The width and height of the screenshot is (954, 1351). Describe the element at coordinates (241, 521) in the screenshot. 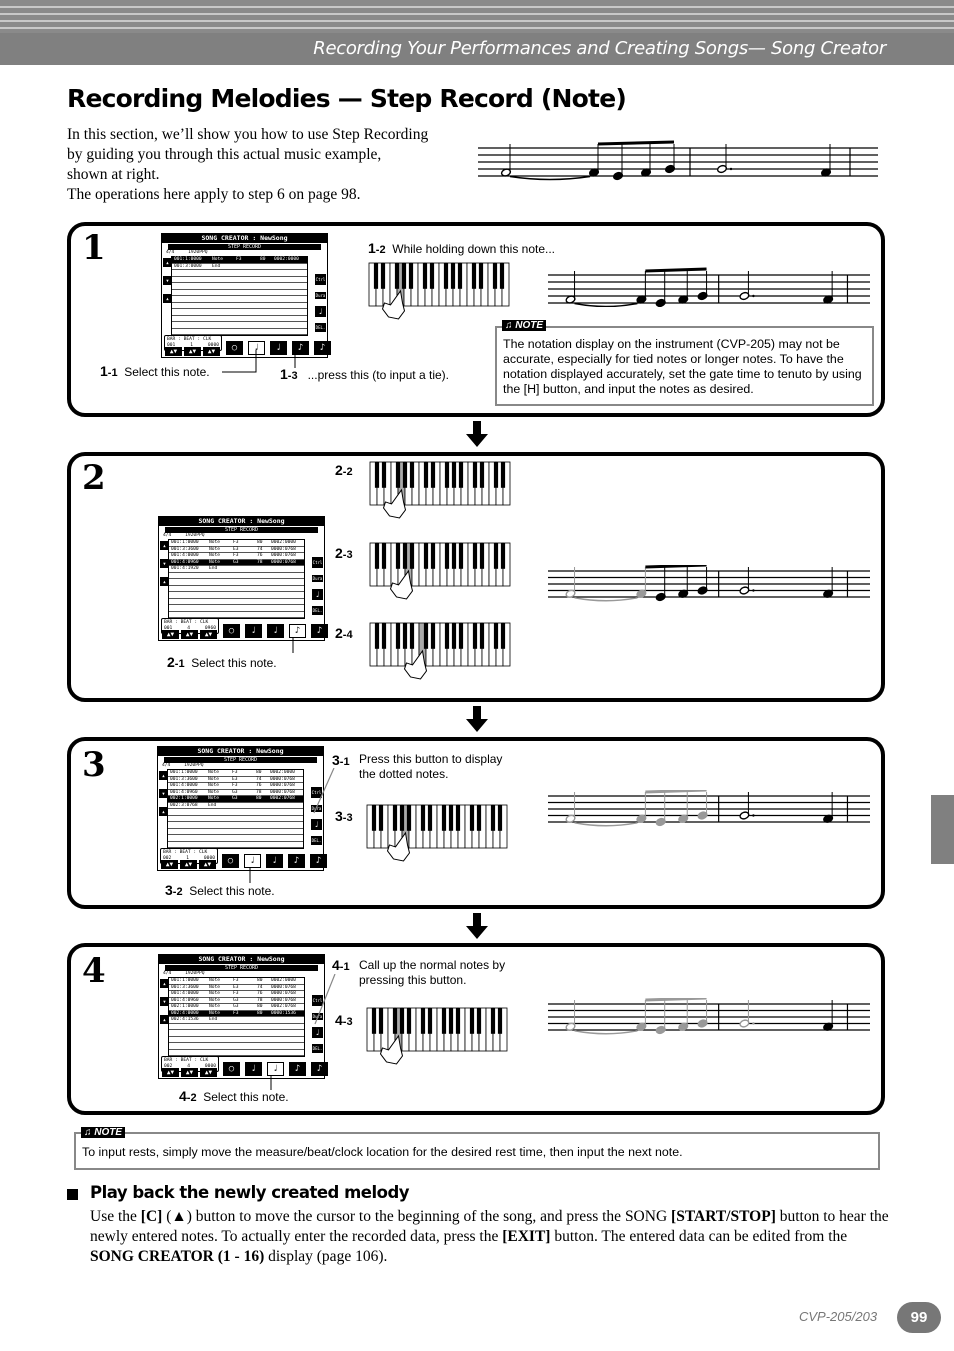

I see `lcd-title: SONG CREATOR : NewSong` at that location.